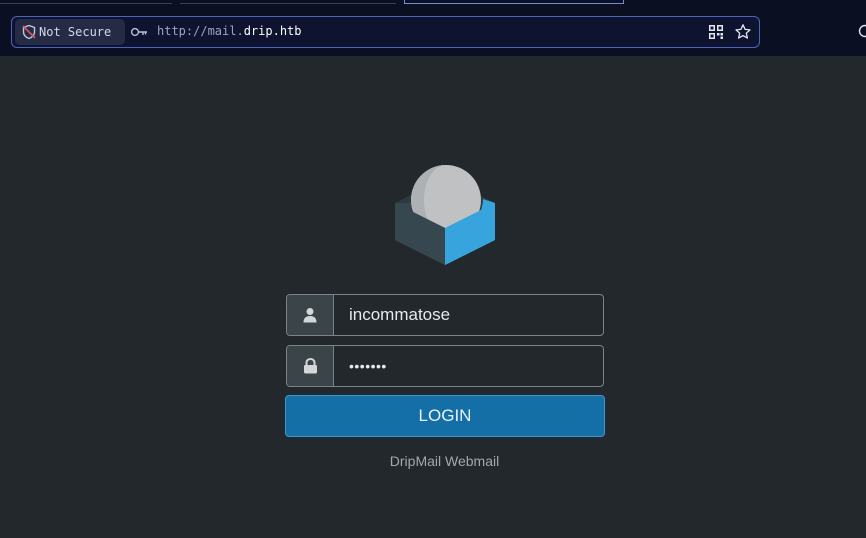 Image resolution: width=866 pixels, height=538 pixels. What do you see at coordinates (445, 366) in the screenshot?
I see `password-field: •••••••` at bounding box center [445, 366].